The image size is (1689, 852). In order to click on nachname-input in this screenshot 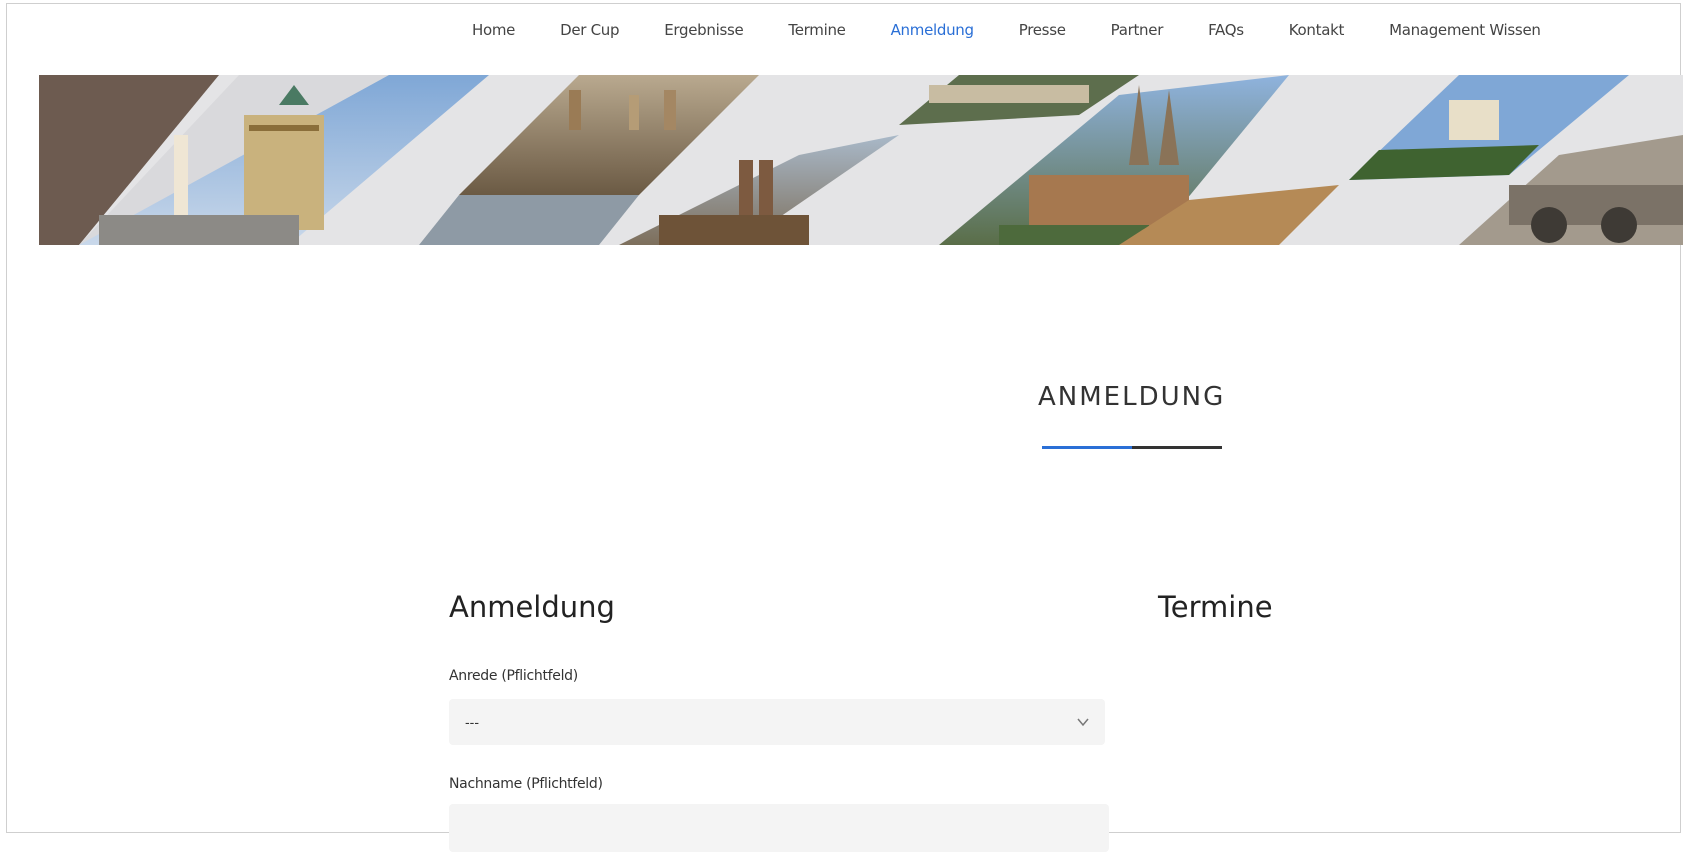, I will do `click(779, 828)`.